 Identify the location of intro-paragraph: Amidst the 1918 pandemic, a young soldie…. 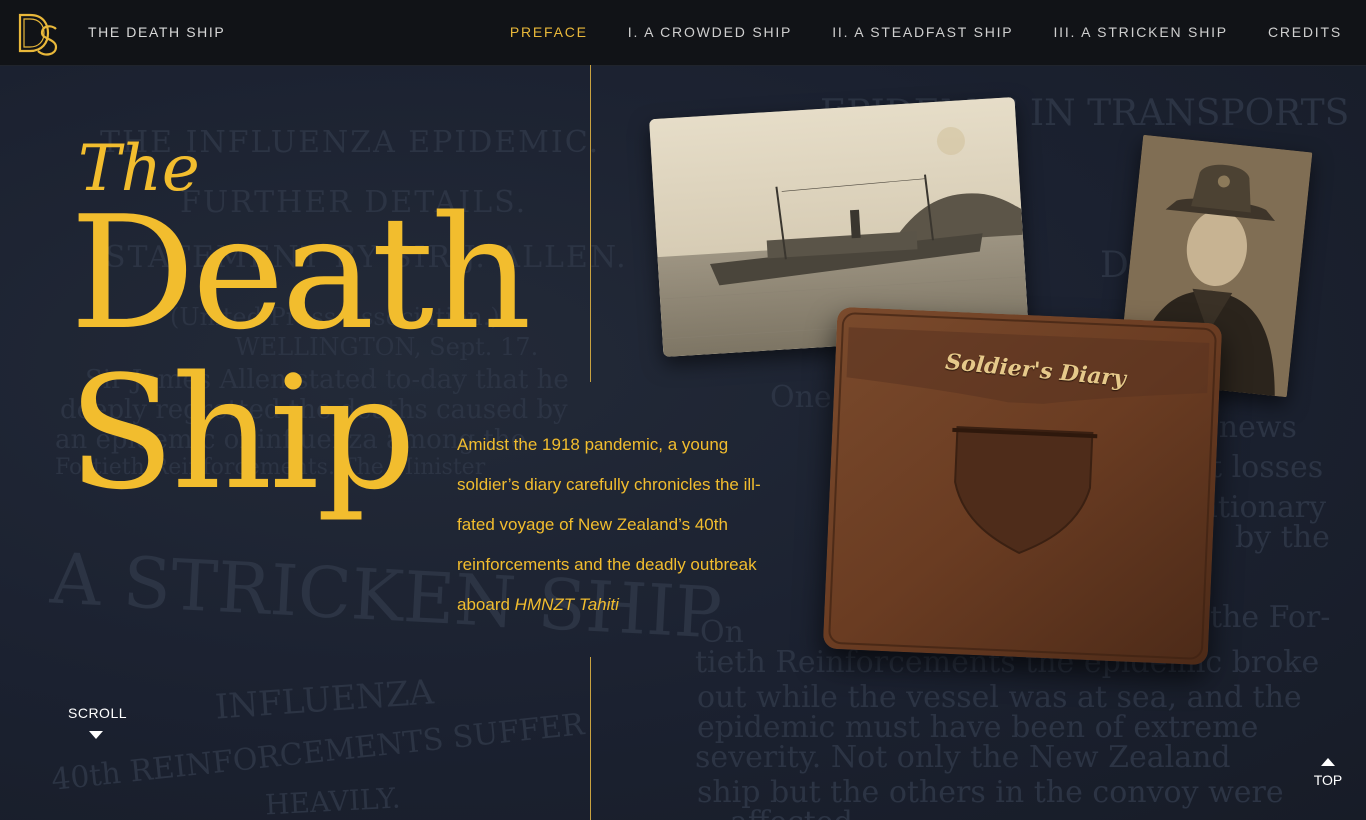
(617, 525).